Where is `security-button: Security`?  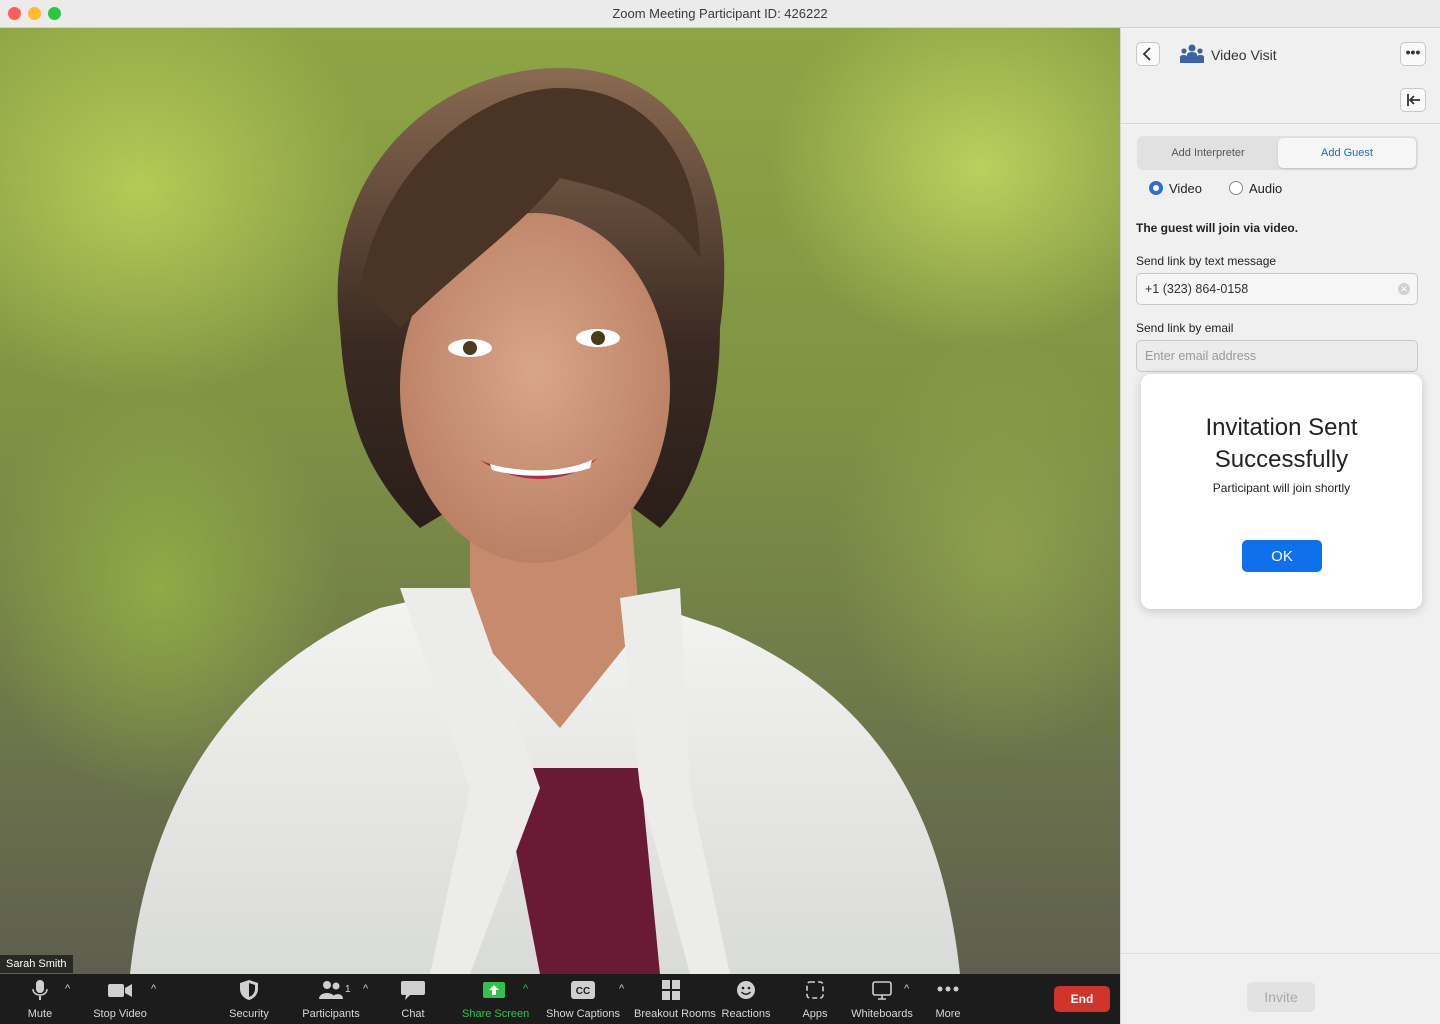
security-button: Security is located at coordinates (249, 999).